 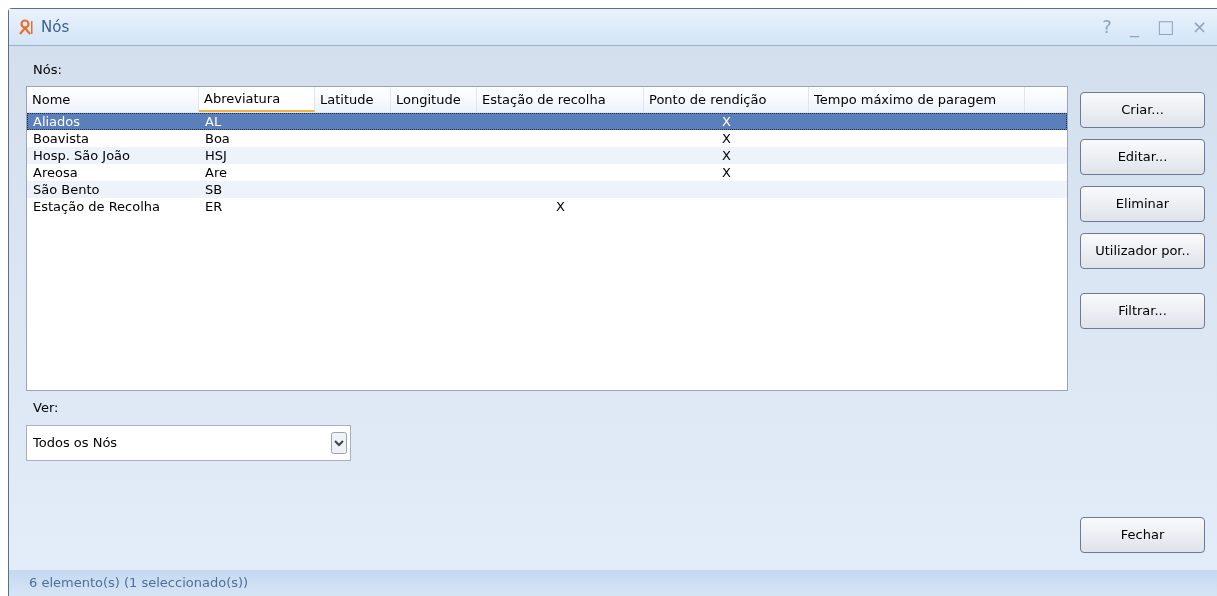 I want to click on table-row: Aliados AL X, so click(x=547, y=121).